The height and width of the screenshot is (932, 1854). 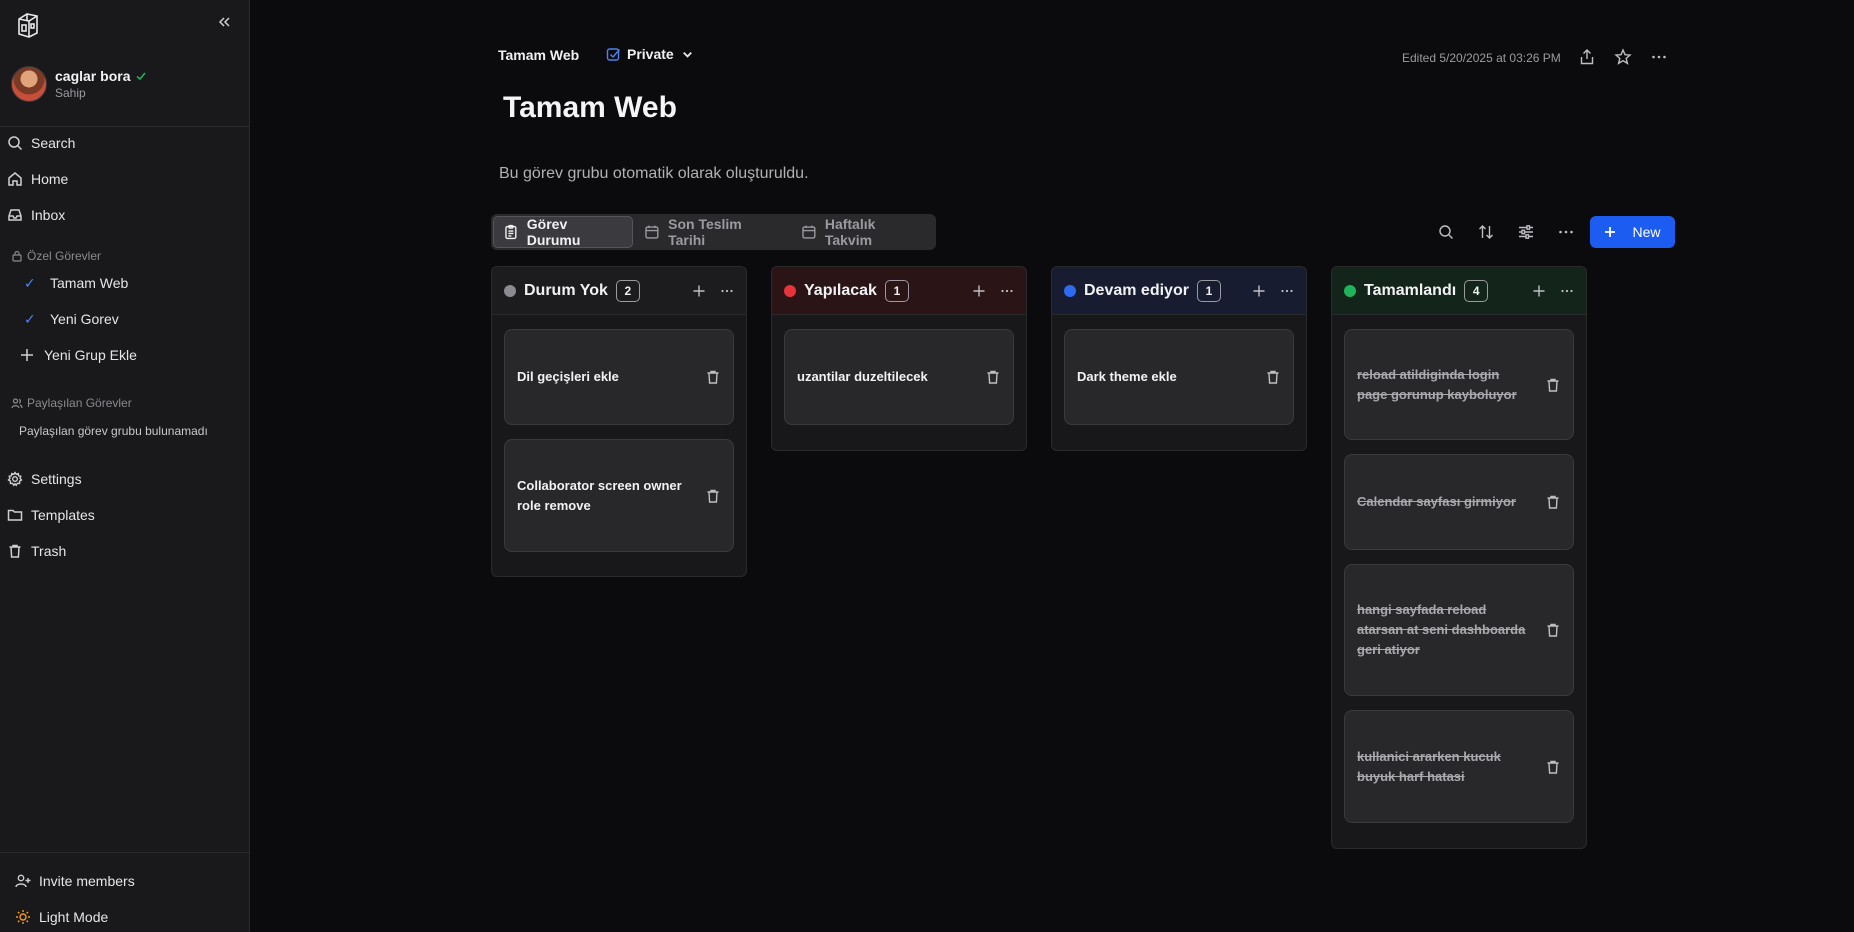 I want to click on column-header: Devam ediyor 1, so click(x=1179, y=291).